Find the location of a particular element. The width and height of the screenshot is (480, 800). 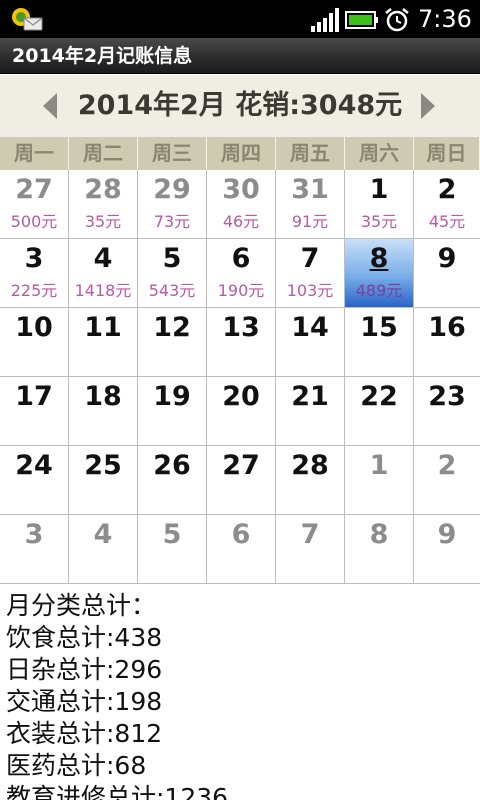

day-amount: 73元 is located at coordinates (172, 221).